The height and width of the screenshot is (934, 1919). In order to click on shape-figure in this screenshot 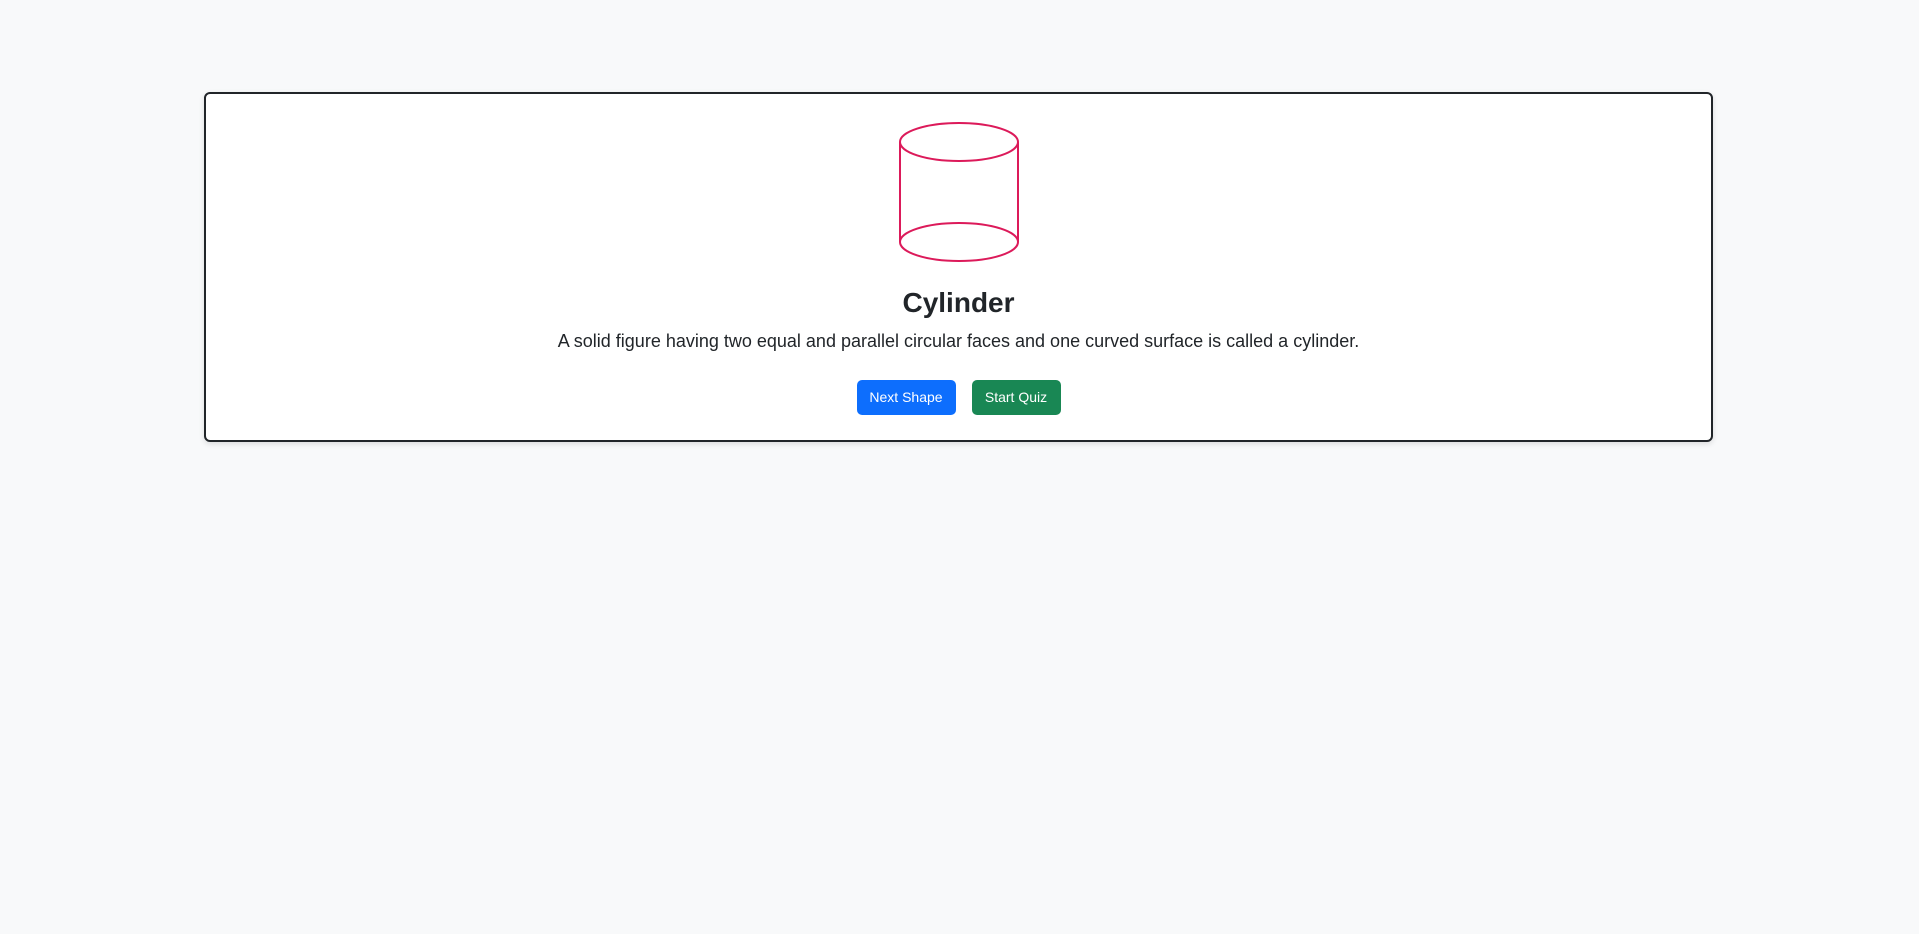, I will do `click(958, 193)`.